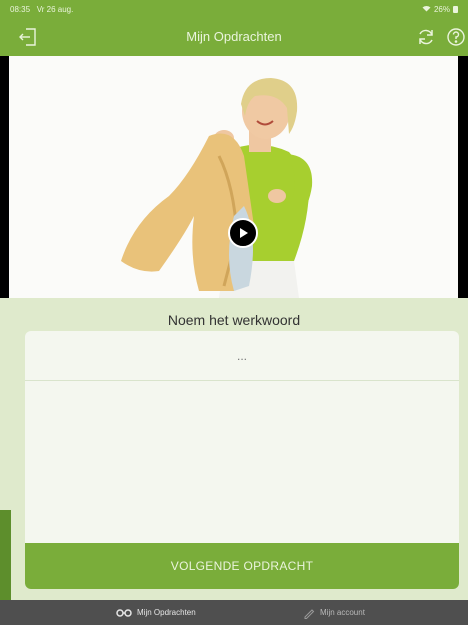 This screenshot has width=468, height=625. Describe the element at coordinates (242, 566) in the screenshot. I see `next-assignment-button: VOLGENDE OPDRACHT` at that location.